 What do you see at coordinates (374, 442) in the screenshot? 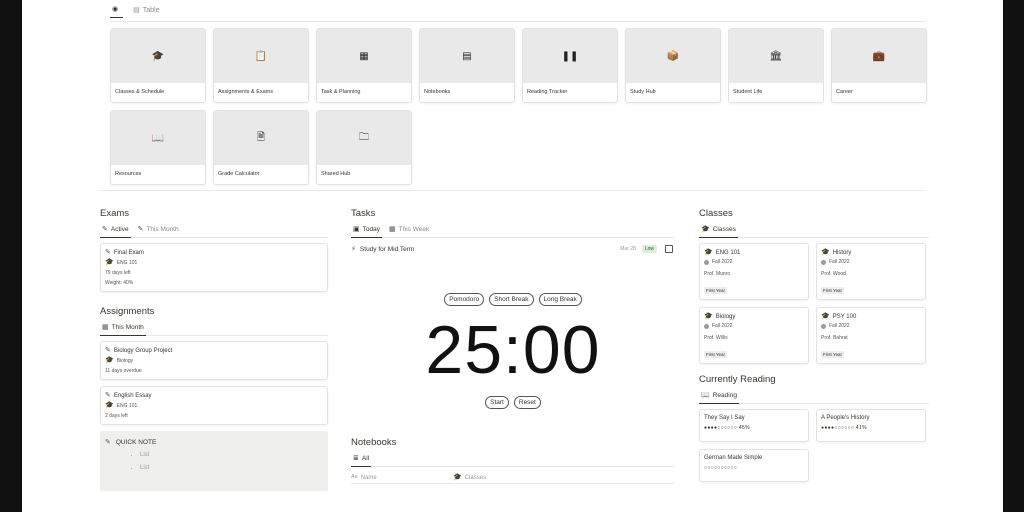
I see `notebooks-heading: Notebooks` at bounding box center [374, 442].